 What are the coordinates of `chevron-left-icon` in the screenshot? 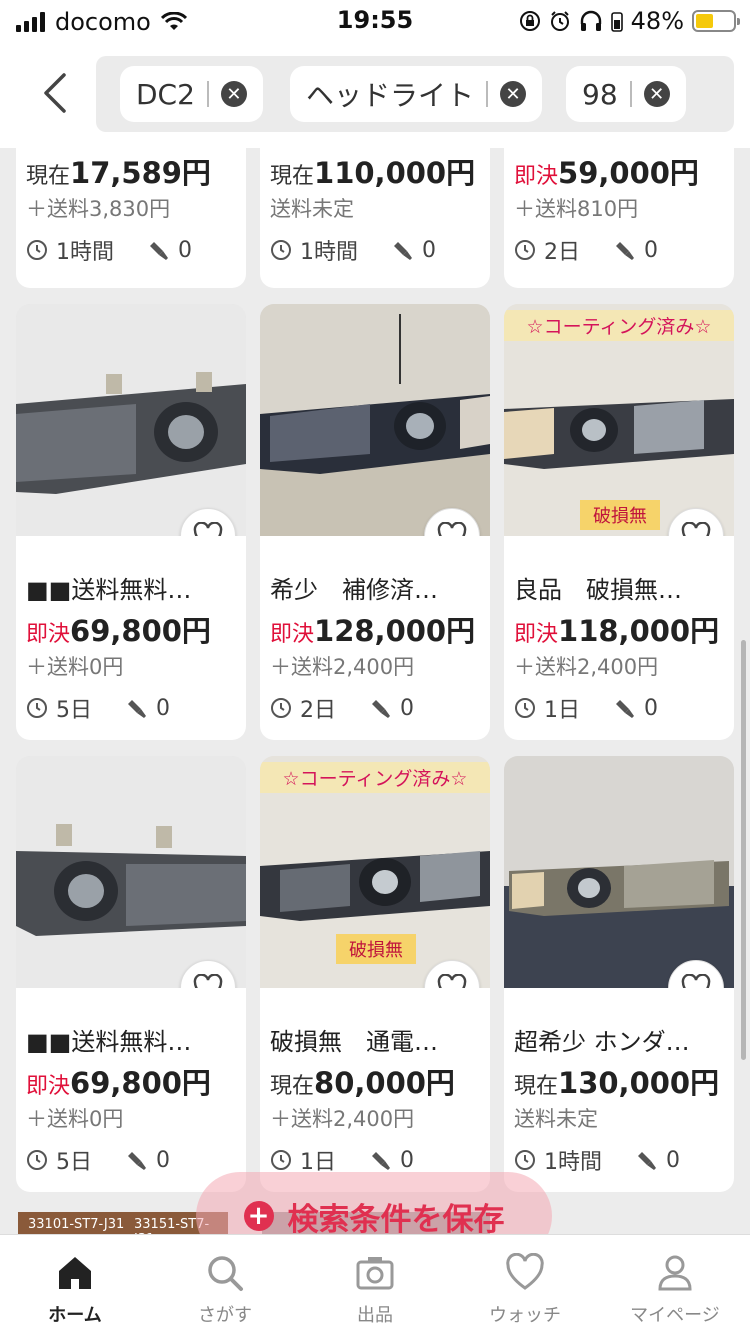 It's located at (55, 93).